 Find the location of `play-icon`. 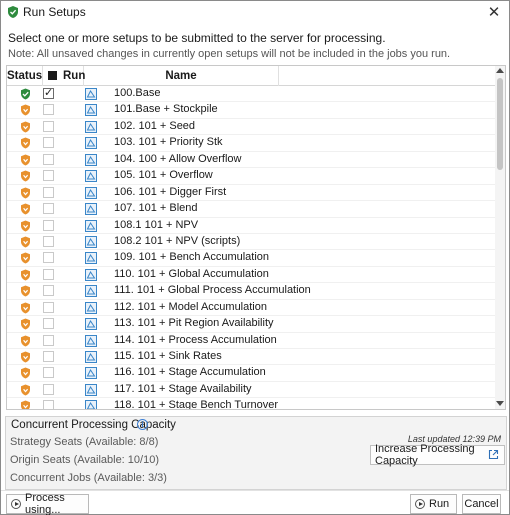

play-icon is located at coordinates (420, 504).